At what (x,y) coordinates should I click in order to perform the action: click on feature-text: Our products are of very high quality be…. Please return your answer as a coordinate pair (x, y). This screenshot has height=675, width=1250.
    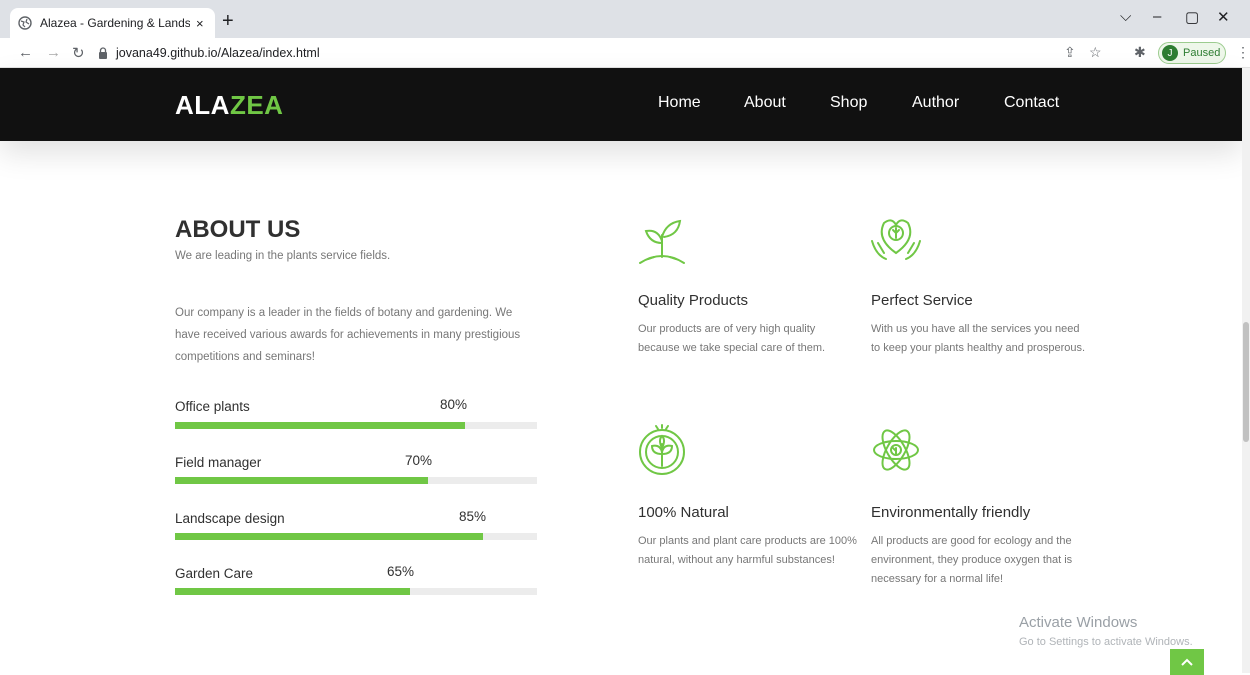
    Looking at the image, I should click on (732, 338).